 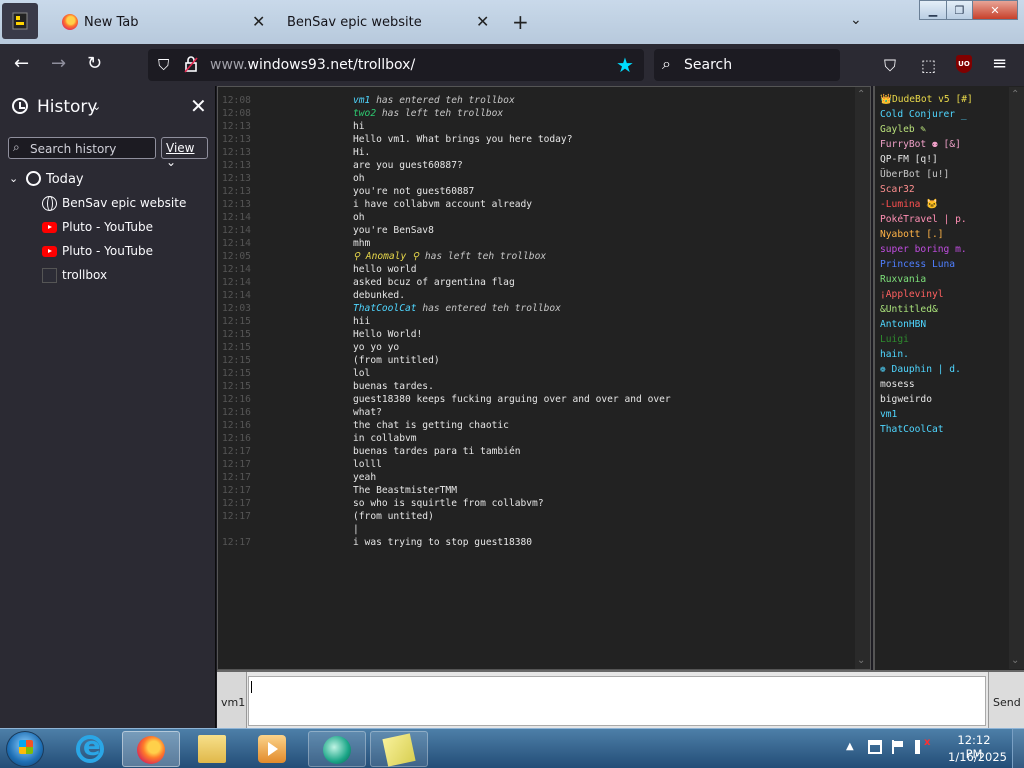 What do you see at coordinates (163, 65) in the screenshot?
I see `tracking-shield-icon: ⛉` at bounding box center [163, 65].